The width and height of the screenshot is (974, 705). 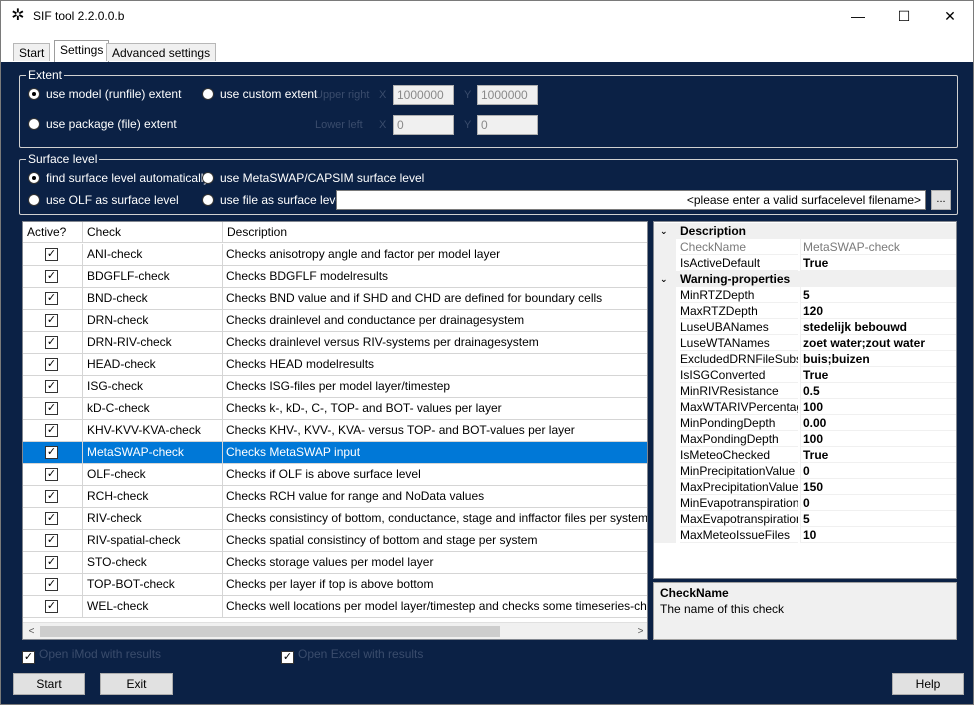 What do you see at coordinates (739, 471) in the screenshot?
I see `property-name: MinPrecipitationValue` at bounding box center [739, 471].